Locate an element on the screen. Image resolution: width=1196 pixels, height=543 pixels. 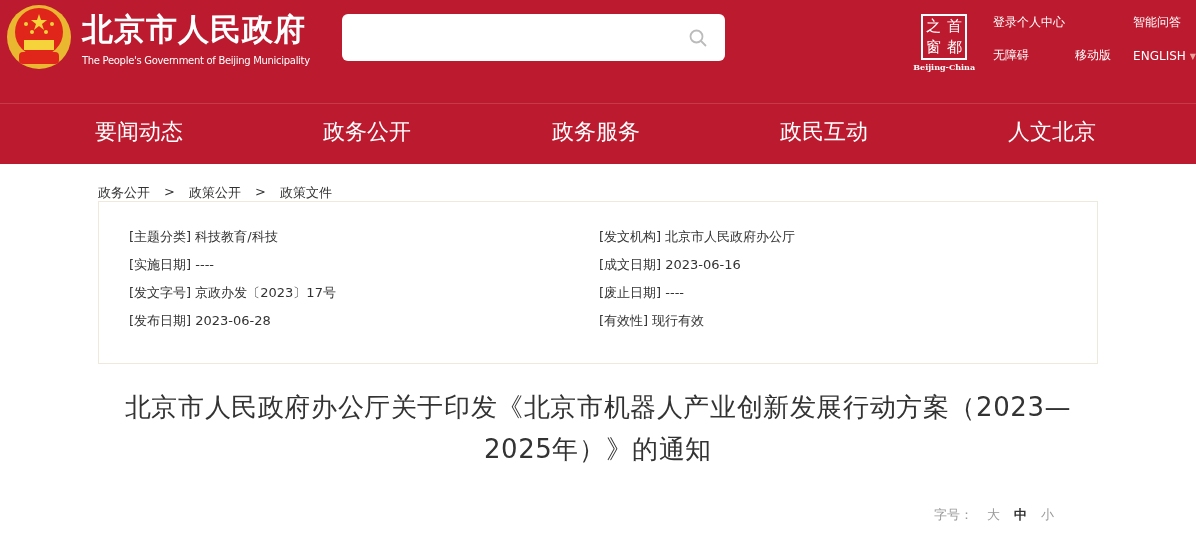
metadata-item: [有效性] 现行有效 is located at coordinates (652, 321).